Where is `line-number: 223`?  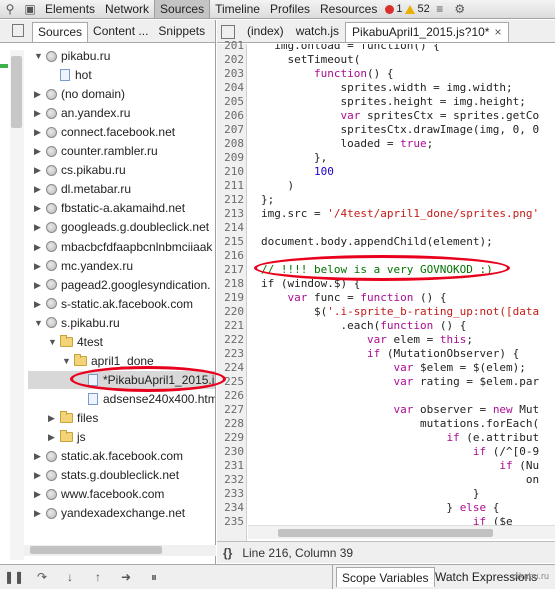
line-number: 223 is located at coordinates (230, 354).